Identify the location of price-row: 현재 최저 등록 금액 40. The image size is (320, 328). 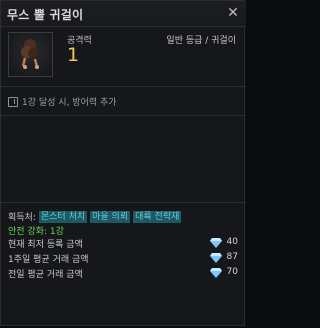
(123, 243).